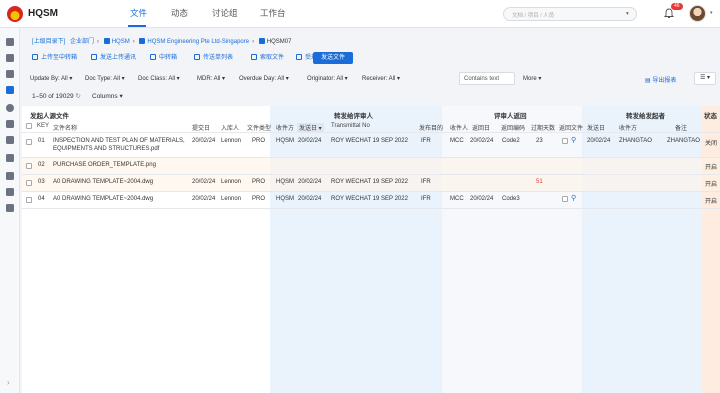  What do you see at coordinates (56, 96) in the screenshot?
I see `record-count: 1–50 of 19029 ↻` at bounding box center [56, 96].